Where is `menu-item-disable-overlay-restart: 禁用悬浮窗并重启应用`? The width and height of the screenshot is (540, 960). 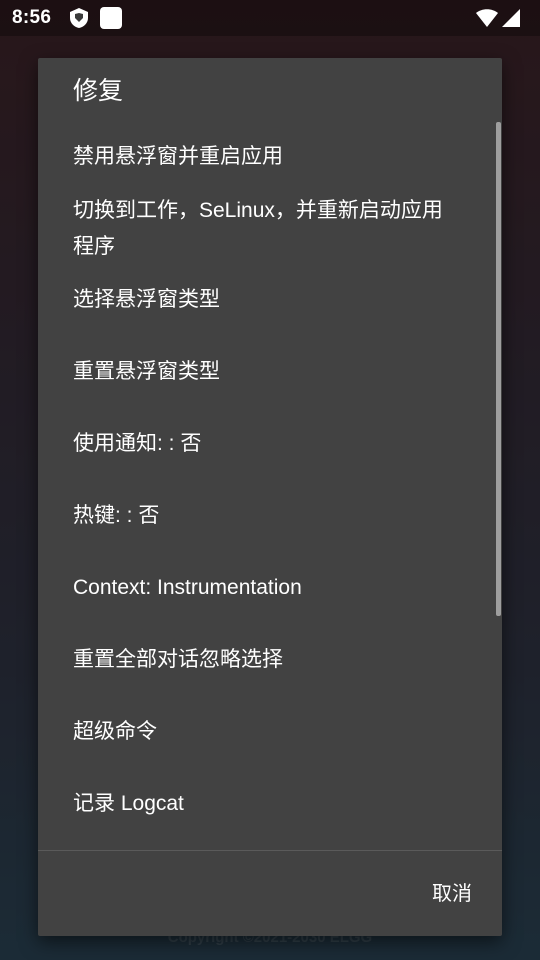 menu-item-disable-overlay-restart: 禁用悬浮窗并重启应用 is located at coordinates (270, 157).